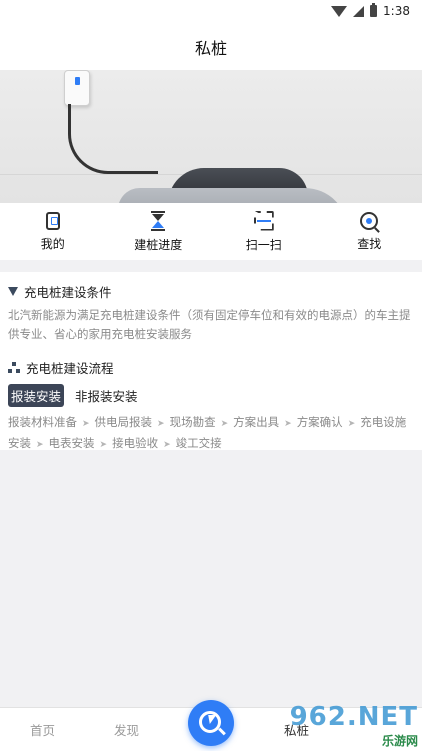 This screenshot has height=751, width=422. Describe the element at coordinates (396, 11) in the screenshot. I see `status-time: 1:38` at that location.